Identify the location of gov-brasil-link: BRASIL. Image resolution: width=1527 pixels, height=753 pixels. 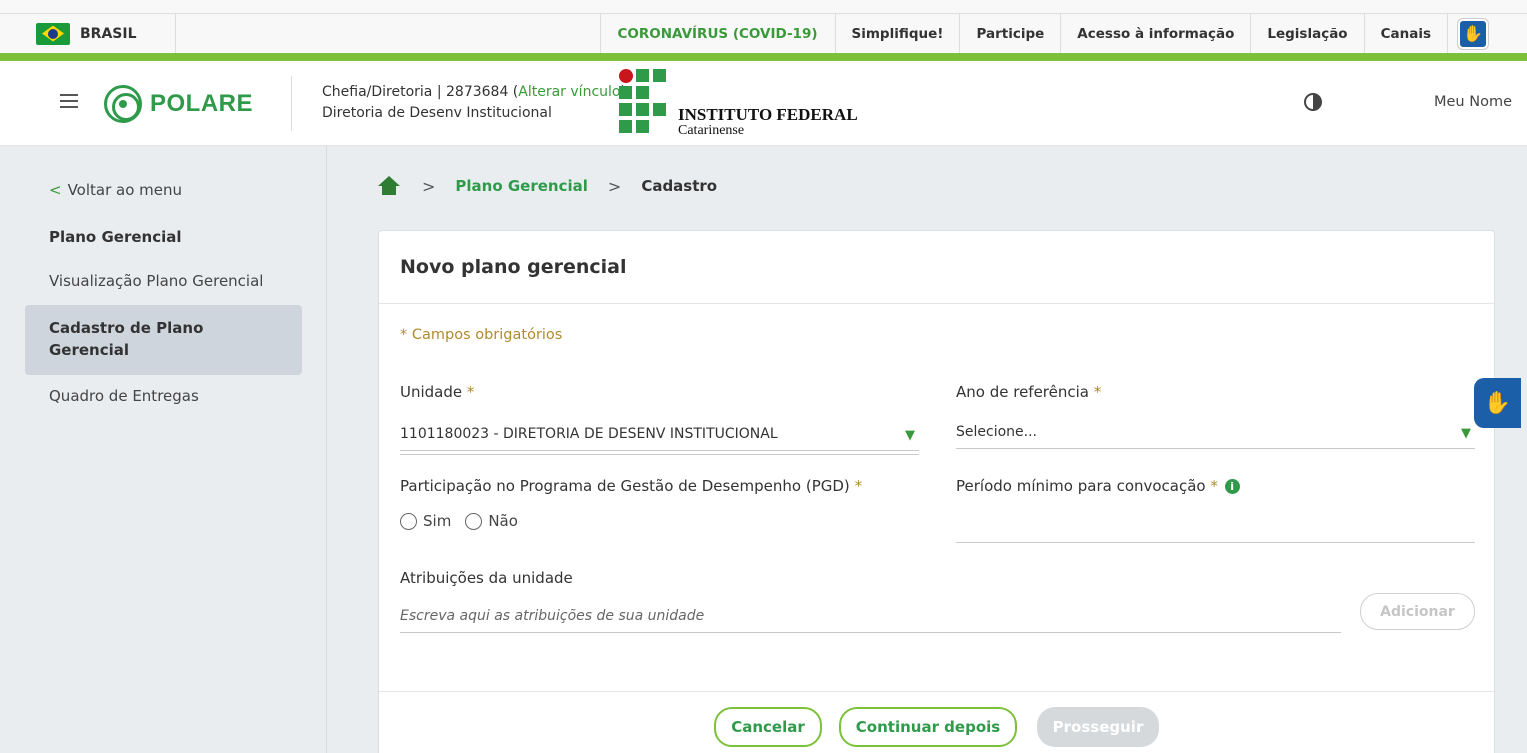
(88, 33).